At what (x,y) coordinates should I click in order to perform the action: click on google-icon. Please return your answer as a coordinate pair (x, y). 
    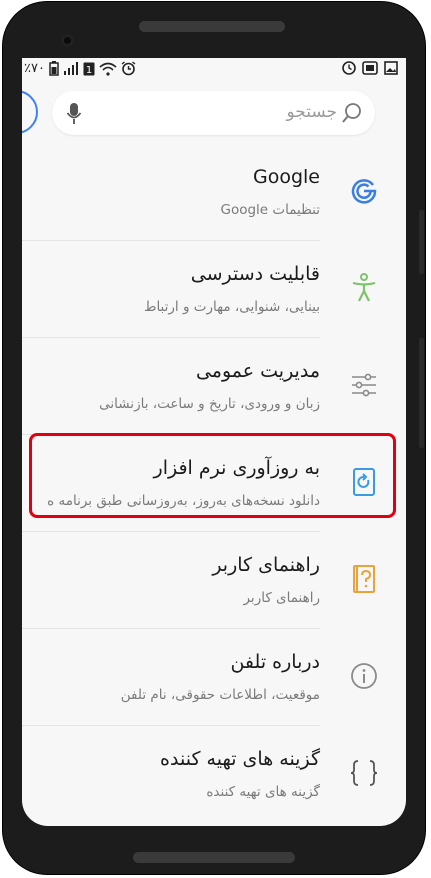
    Looking at the image, I should click on (364, 191).